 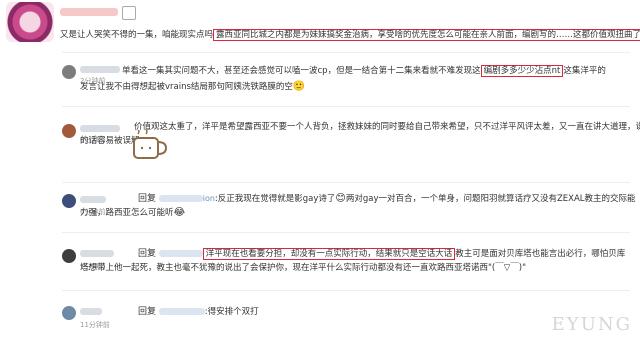 I want to click on comment-line: 两对gay一对百合，一个单身，问题阳羽就算话疗又没有ZEXAL教主的交际能, so click(x=490, y=199).